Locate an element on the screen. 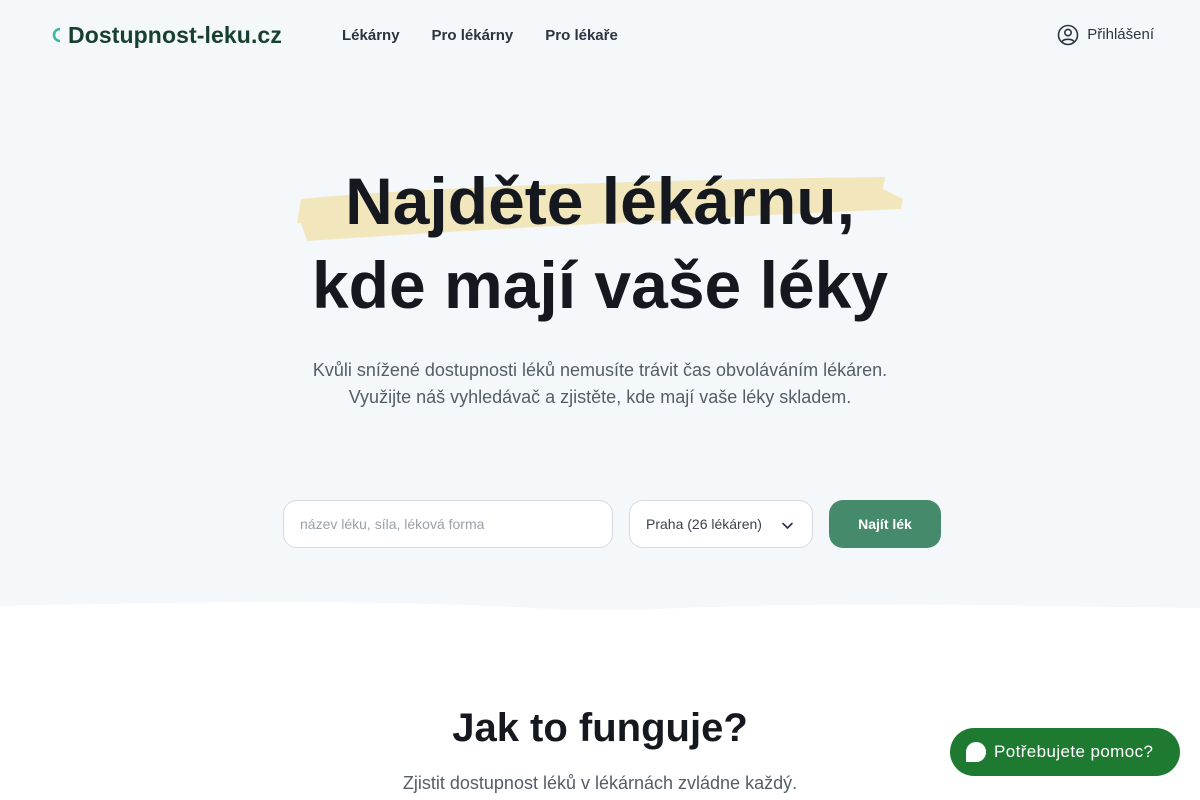 This screenshot has width=1200, height=800. nav-item-pro-lekarny: Pro lékárny is located at coordinates (473, 36).